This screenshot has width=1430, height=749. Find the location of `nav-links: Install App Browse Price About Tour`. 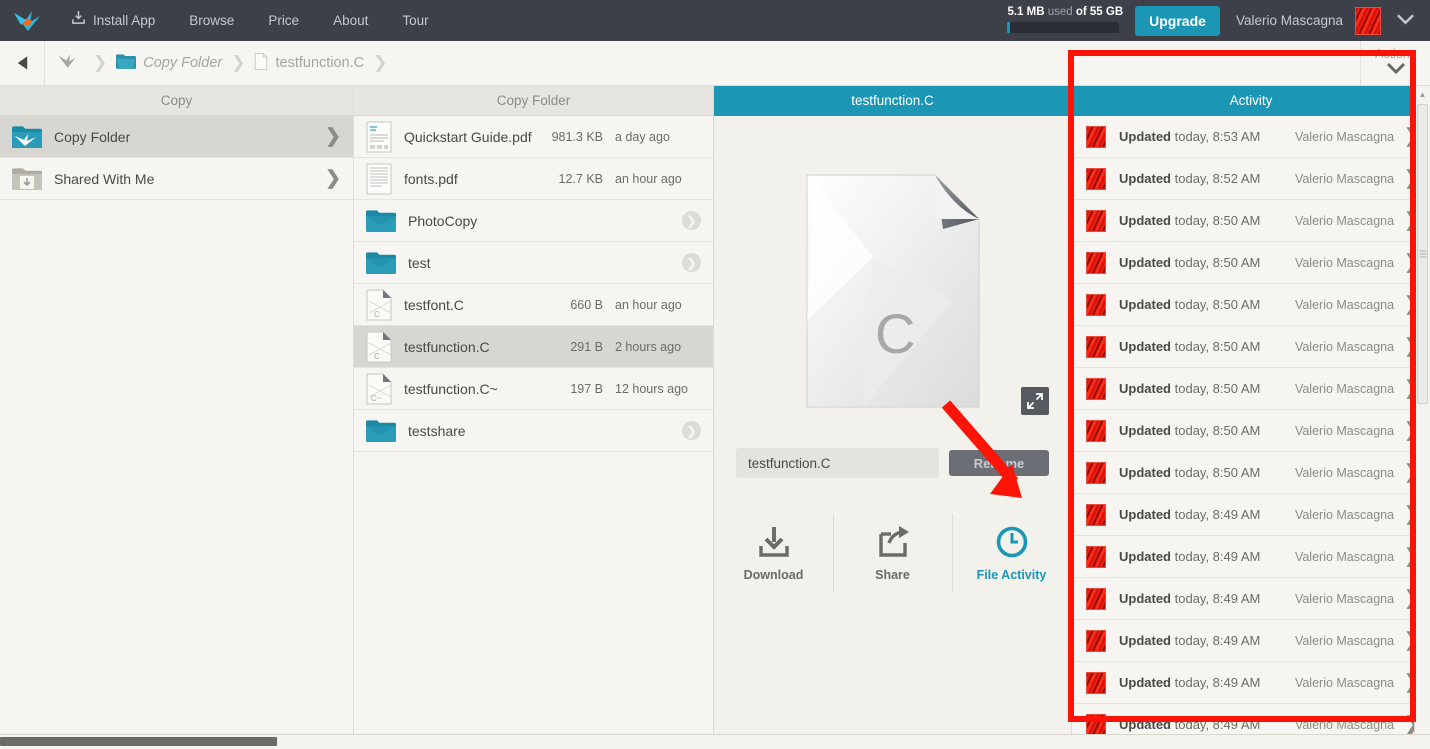

nav-links: Install App Browse Price About Tour is located at coordinates (250, 20).